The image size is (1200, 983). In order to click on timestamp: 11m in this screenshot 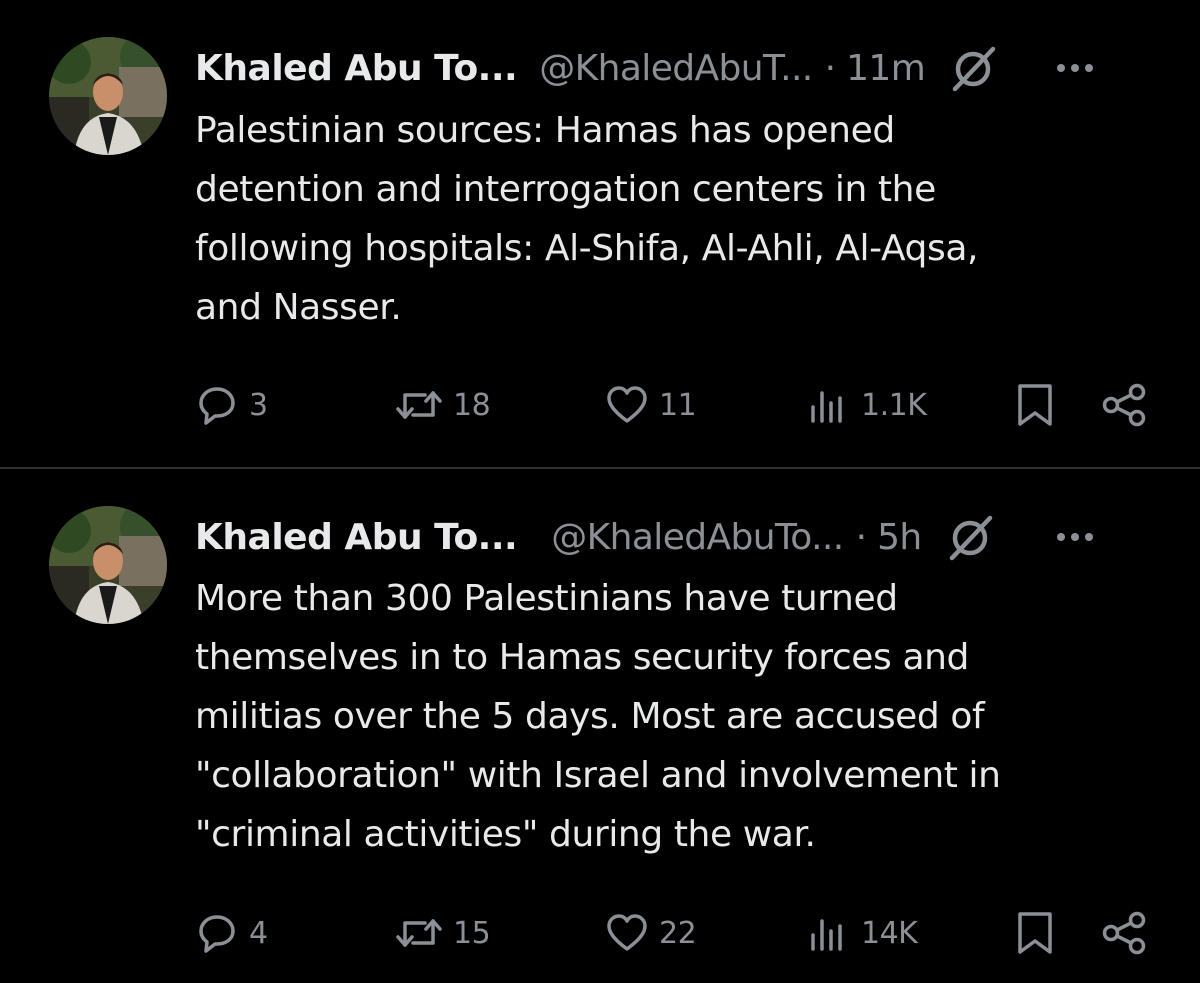, I will do `click(886, 68)`.